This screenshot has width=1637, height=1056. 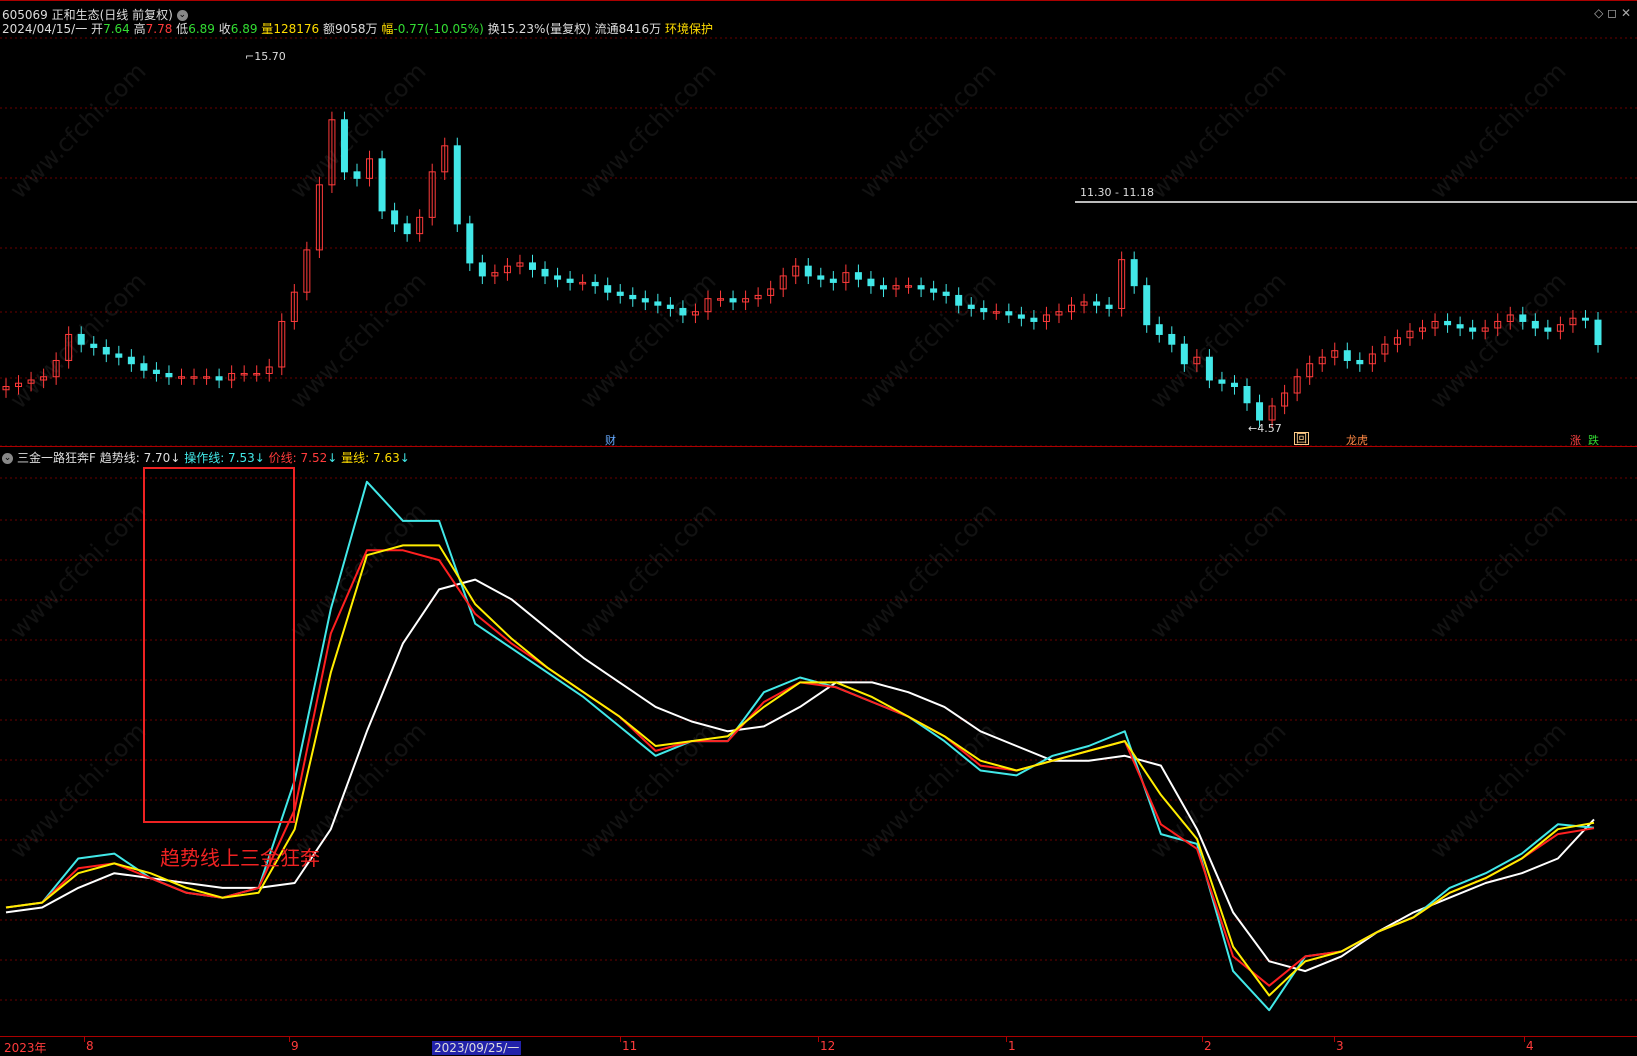 I want to click on x-cursor-date-box: 2023/09/25/一, so click(x=477, y=1048).